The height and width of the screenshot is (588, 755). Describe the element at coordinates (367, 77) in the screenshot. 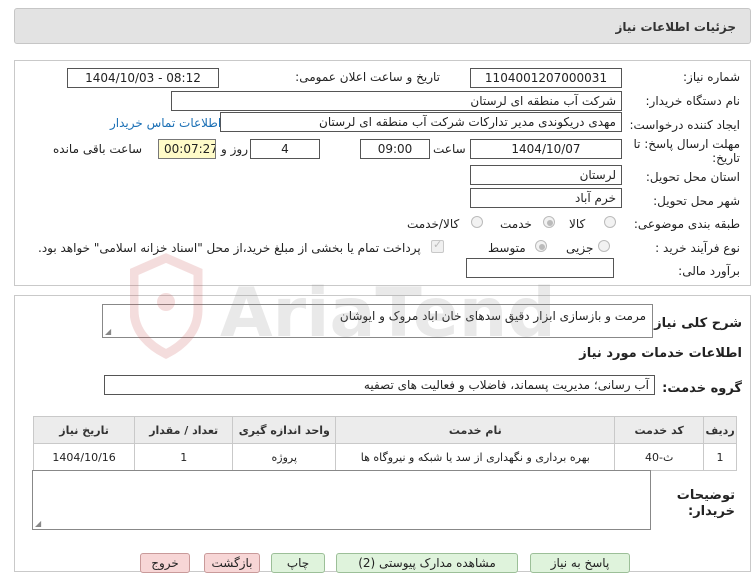

I see `announce-label: تاریخ و ساعت اعلان عمومی:` at that location.